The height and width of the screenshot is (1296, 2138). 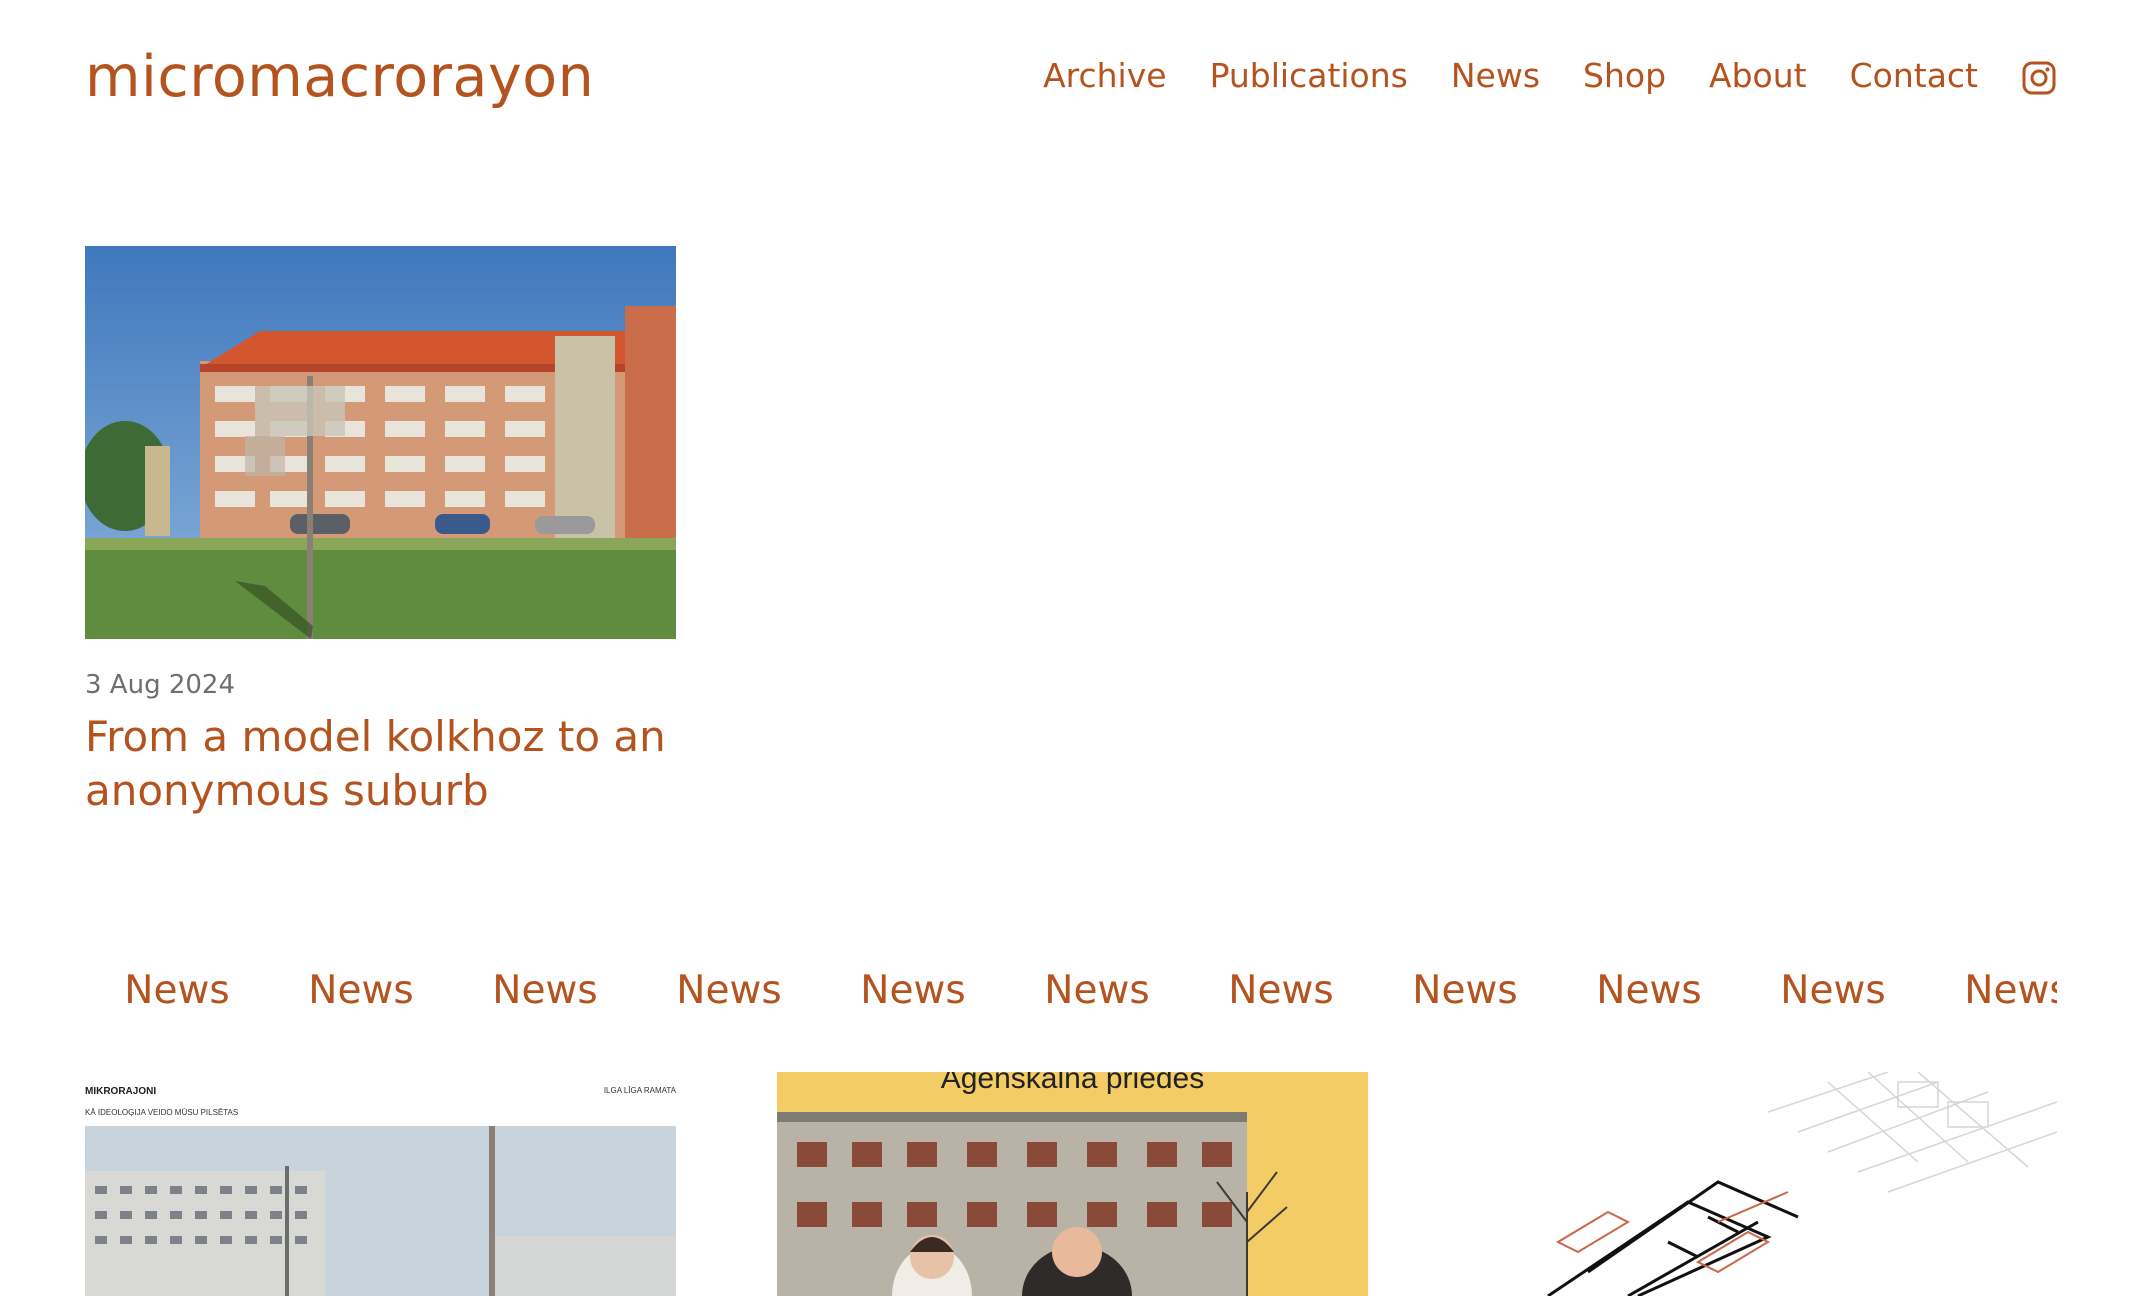 What do you see at coordinates (1104, 75) in the screenshot?
I see `nav-archive: Archive` at bounding box center [1104, 75].